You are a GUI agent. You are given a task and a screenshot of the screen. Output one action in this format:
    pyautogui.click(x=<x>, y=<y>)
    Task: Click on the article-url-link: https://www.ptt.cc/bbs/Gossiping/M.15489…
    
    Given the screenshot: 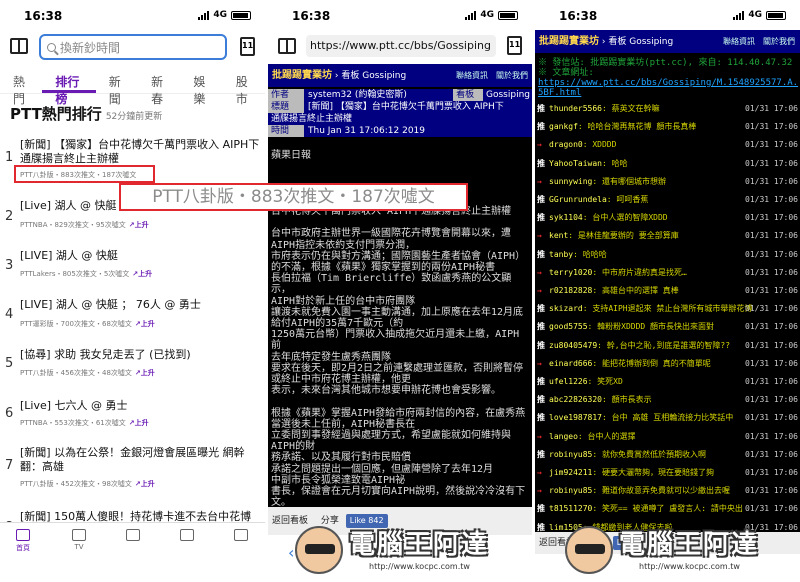 What is the action you would take?
    pyautogui.click(x=669, y=88)
    